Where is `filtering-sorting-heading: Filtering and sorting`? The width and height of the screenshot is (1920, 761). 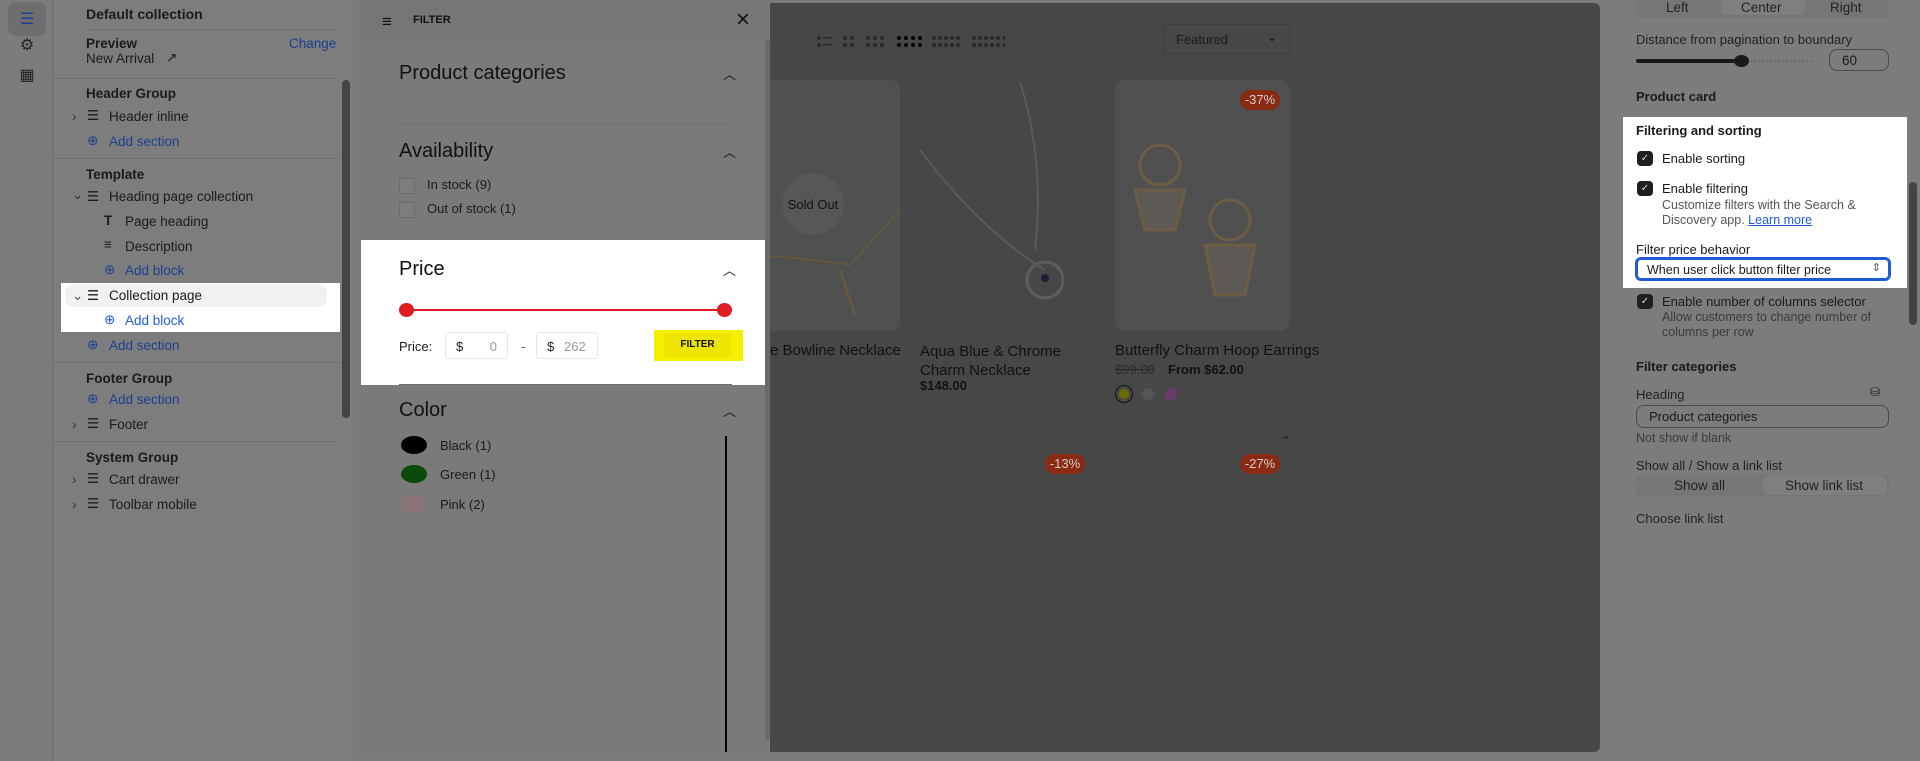 filtering-sorting-heading: Filtering and sorting is located at coordinates (1699, 130).